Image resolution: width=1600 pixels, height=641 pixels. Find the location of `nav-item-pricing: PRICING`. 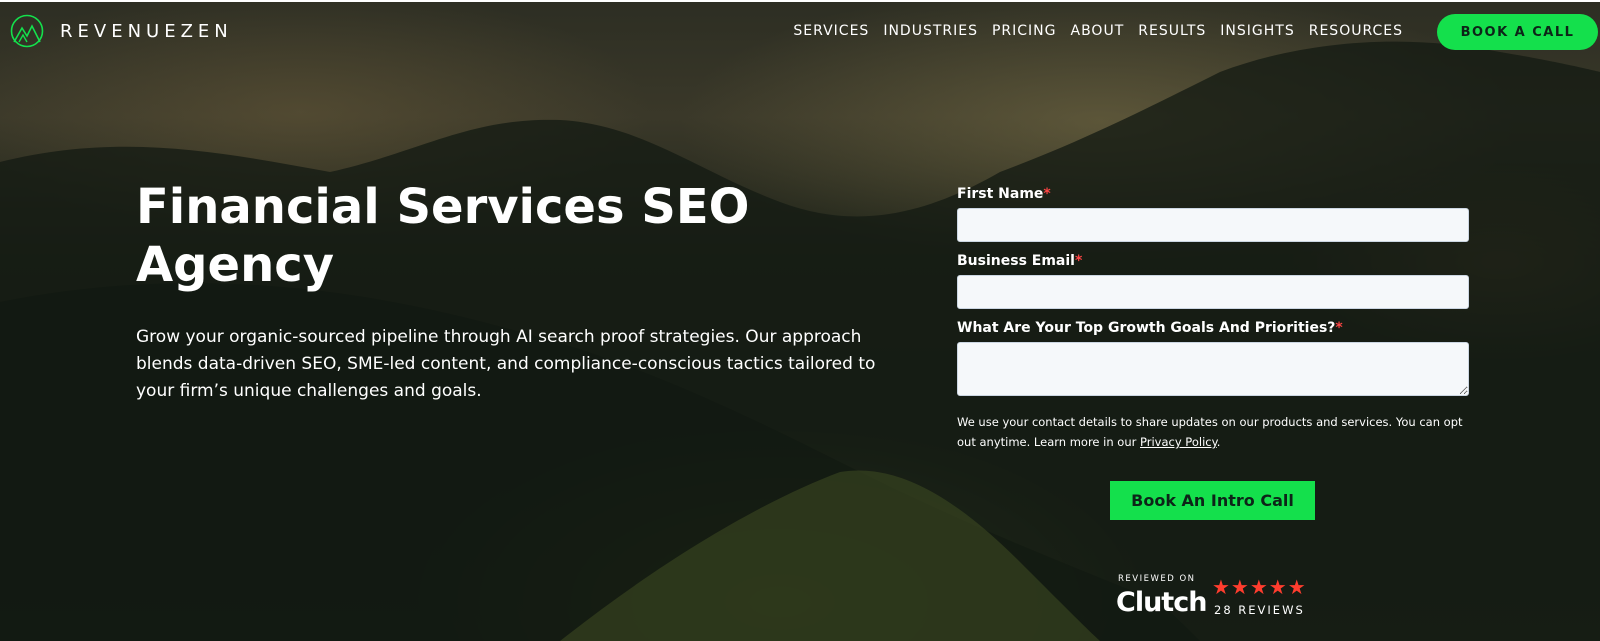

nav-item-pricing: PRICING is located at coordinates (1024, 31).